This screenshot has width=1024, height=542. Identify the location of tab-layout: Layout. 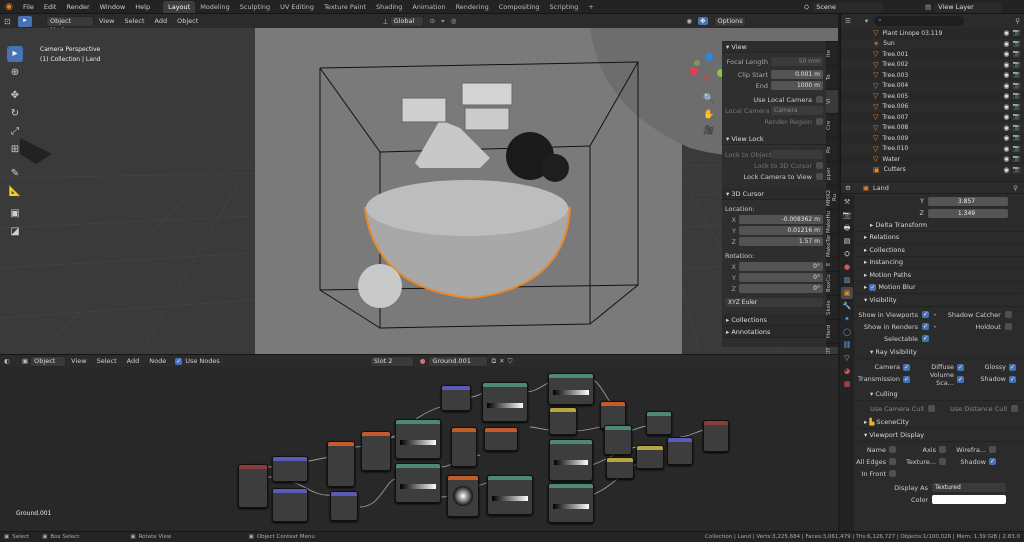
(179, 7).